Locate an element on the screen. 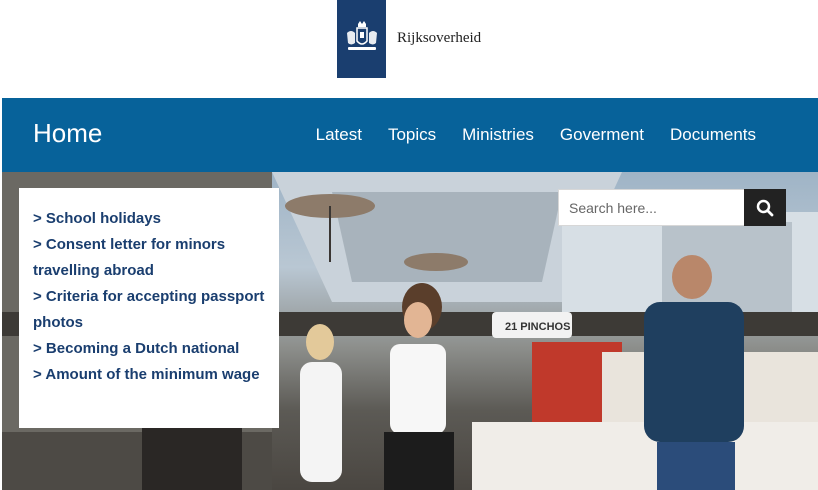 The width and height of the screenshot is (818, 490). logo-text: Rijksoverheid is located at coordinates (439, 38).